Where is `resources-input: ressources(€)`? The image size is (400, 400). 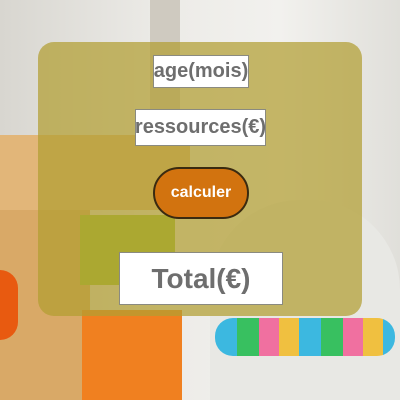
resources-input: ressources(€) is located at coordinates (200, 127).